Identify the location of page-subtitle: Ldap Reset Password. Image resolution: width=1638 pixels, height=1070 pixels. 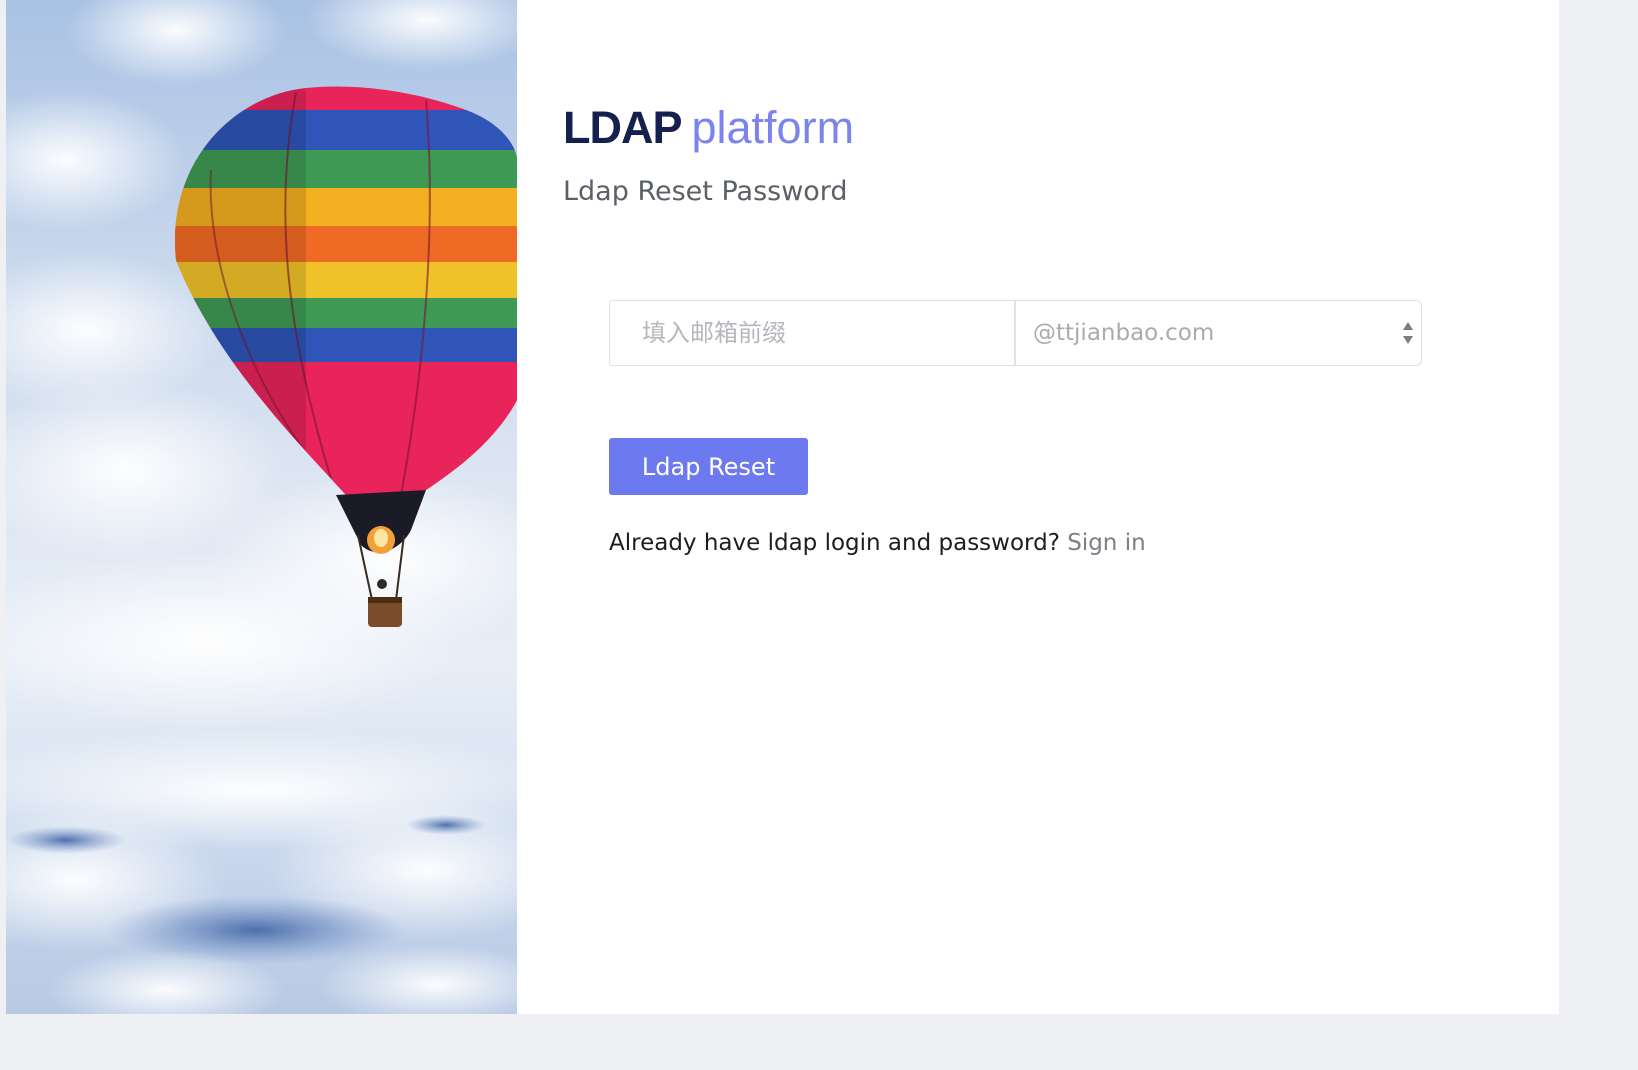
(705, 191).